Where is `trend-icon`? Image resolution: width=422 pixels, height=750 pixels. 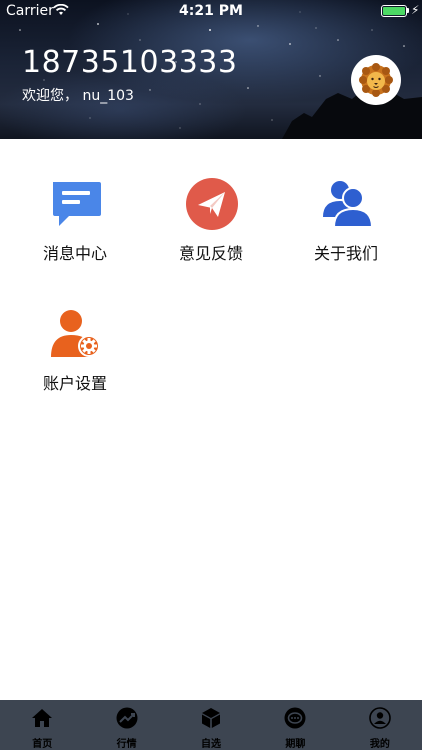
trend-icon is located at coordinates (127, 718).